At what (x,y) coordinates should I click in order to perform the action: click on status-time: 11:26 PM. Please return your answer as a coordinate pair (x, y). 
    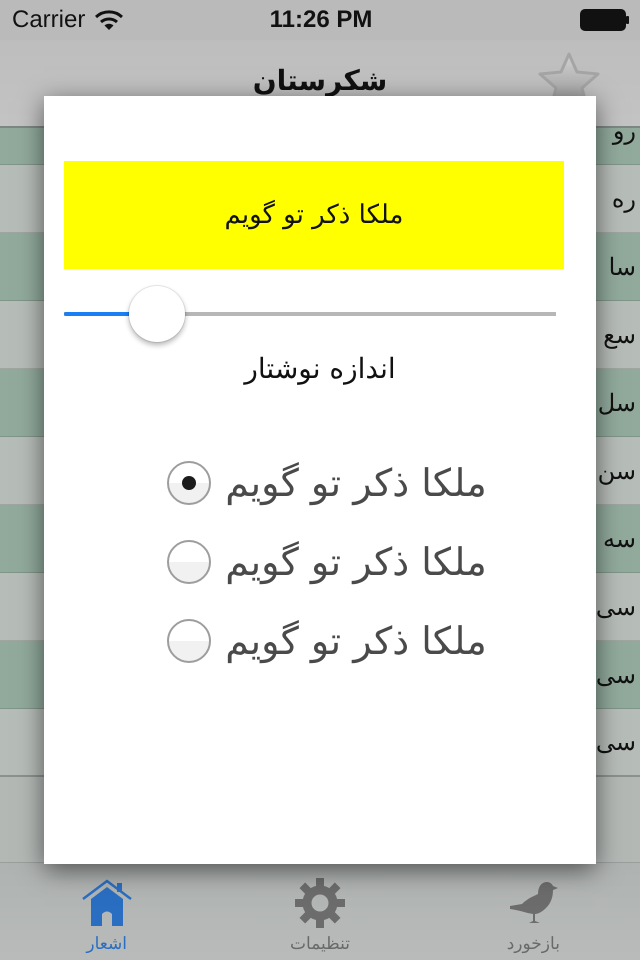
    Looking at the image, I should click on (321, 20).